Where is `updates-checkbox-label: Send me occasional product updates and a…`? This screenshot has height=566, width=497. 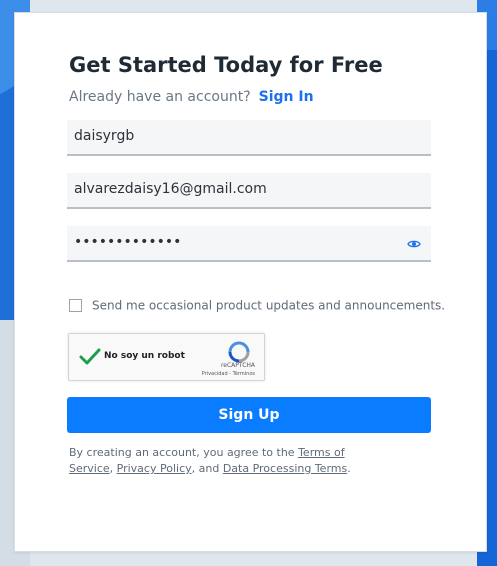
updates-checkbox-label: Send me occasional product updates and a… is located at coordinates (269, 305).